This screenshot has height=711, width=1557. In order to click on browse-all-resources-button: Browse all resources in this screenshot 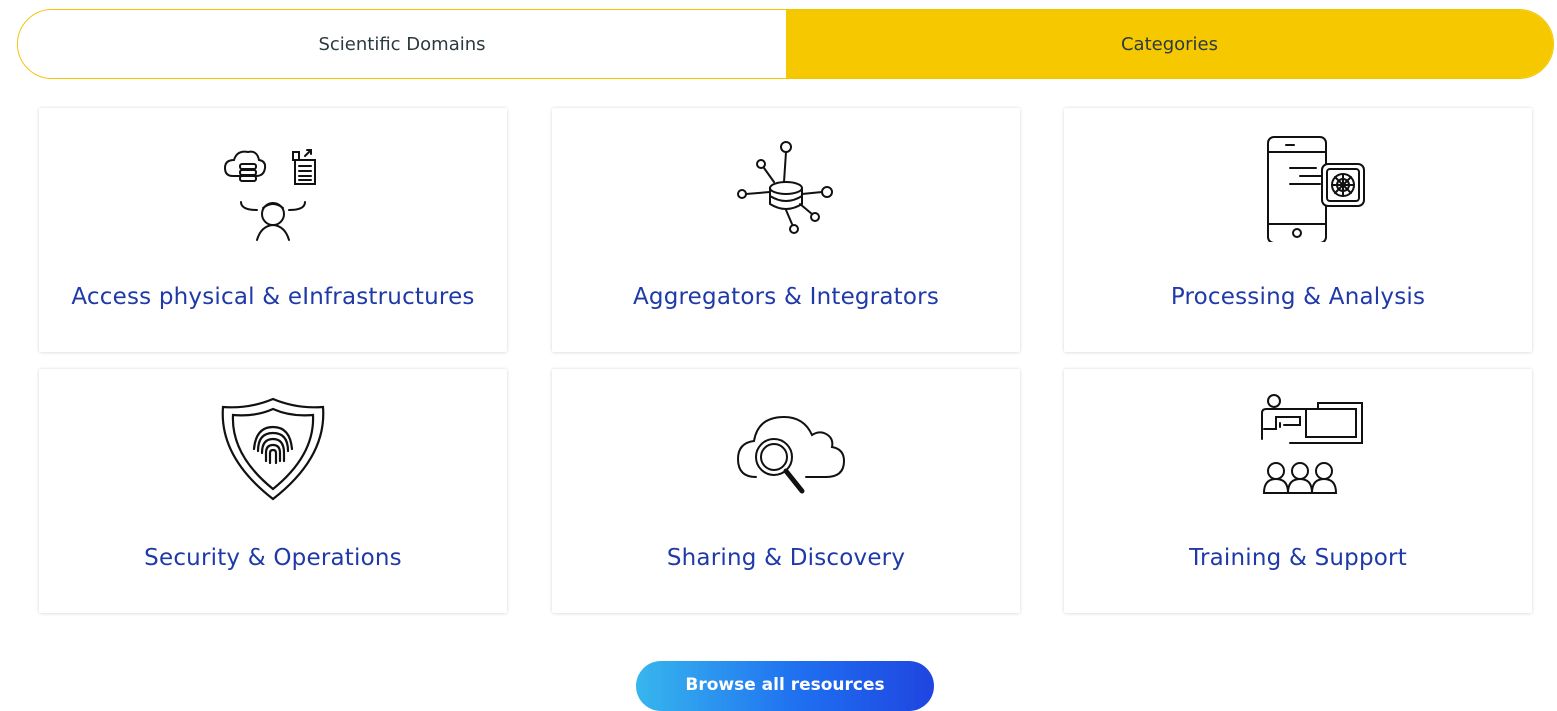, I will do `click(785, 686)`.